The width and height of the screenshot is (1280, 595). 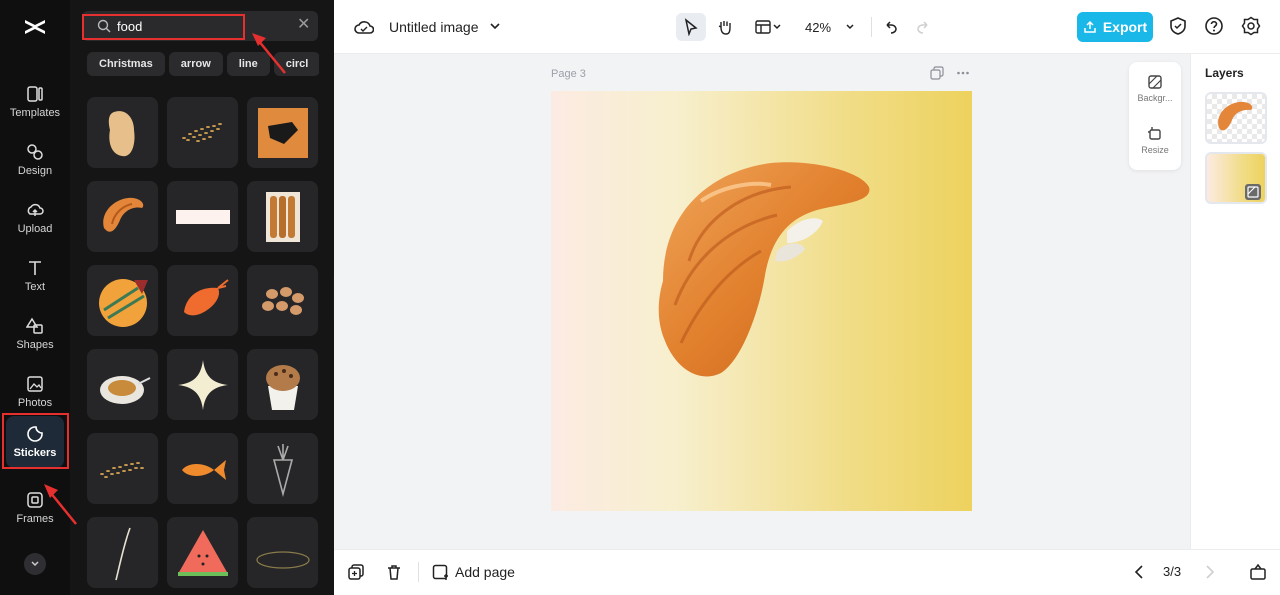 I want to click on croissant-icon, so click(x=122, y=214).